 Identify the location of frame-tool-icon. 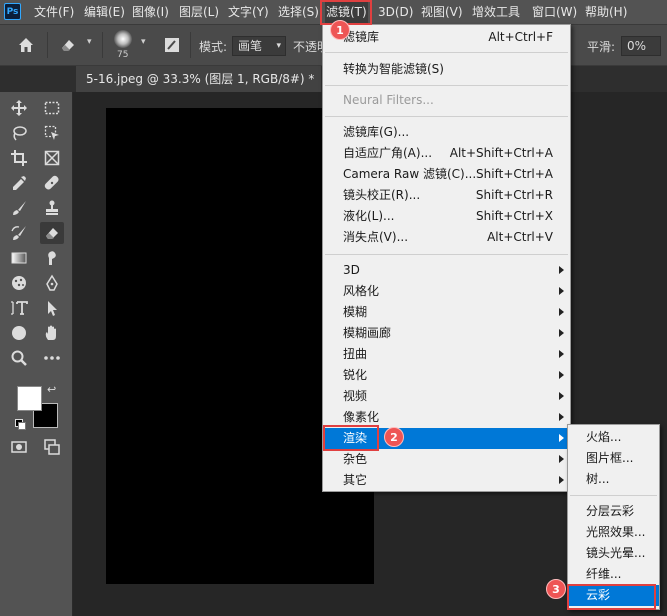
(52, 158).